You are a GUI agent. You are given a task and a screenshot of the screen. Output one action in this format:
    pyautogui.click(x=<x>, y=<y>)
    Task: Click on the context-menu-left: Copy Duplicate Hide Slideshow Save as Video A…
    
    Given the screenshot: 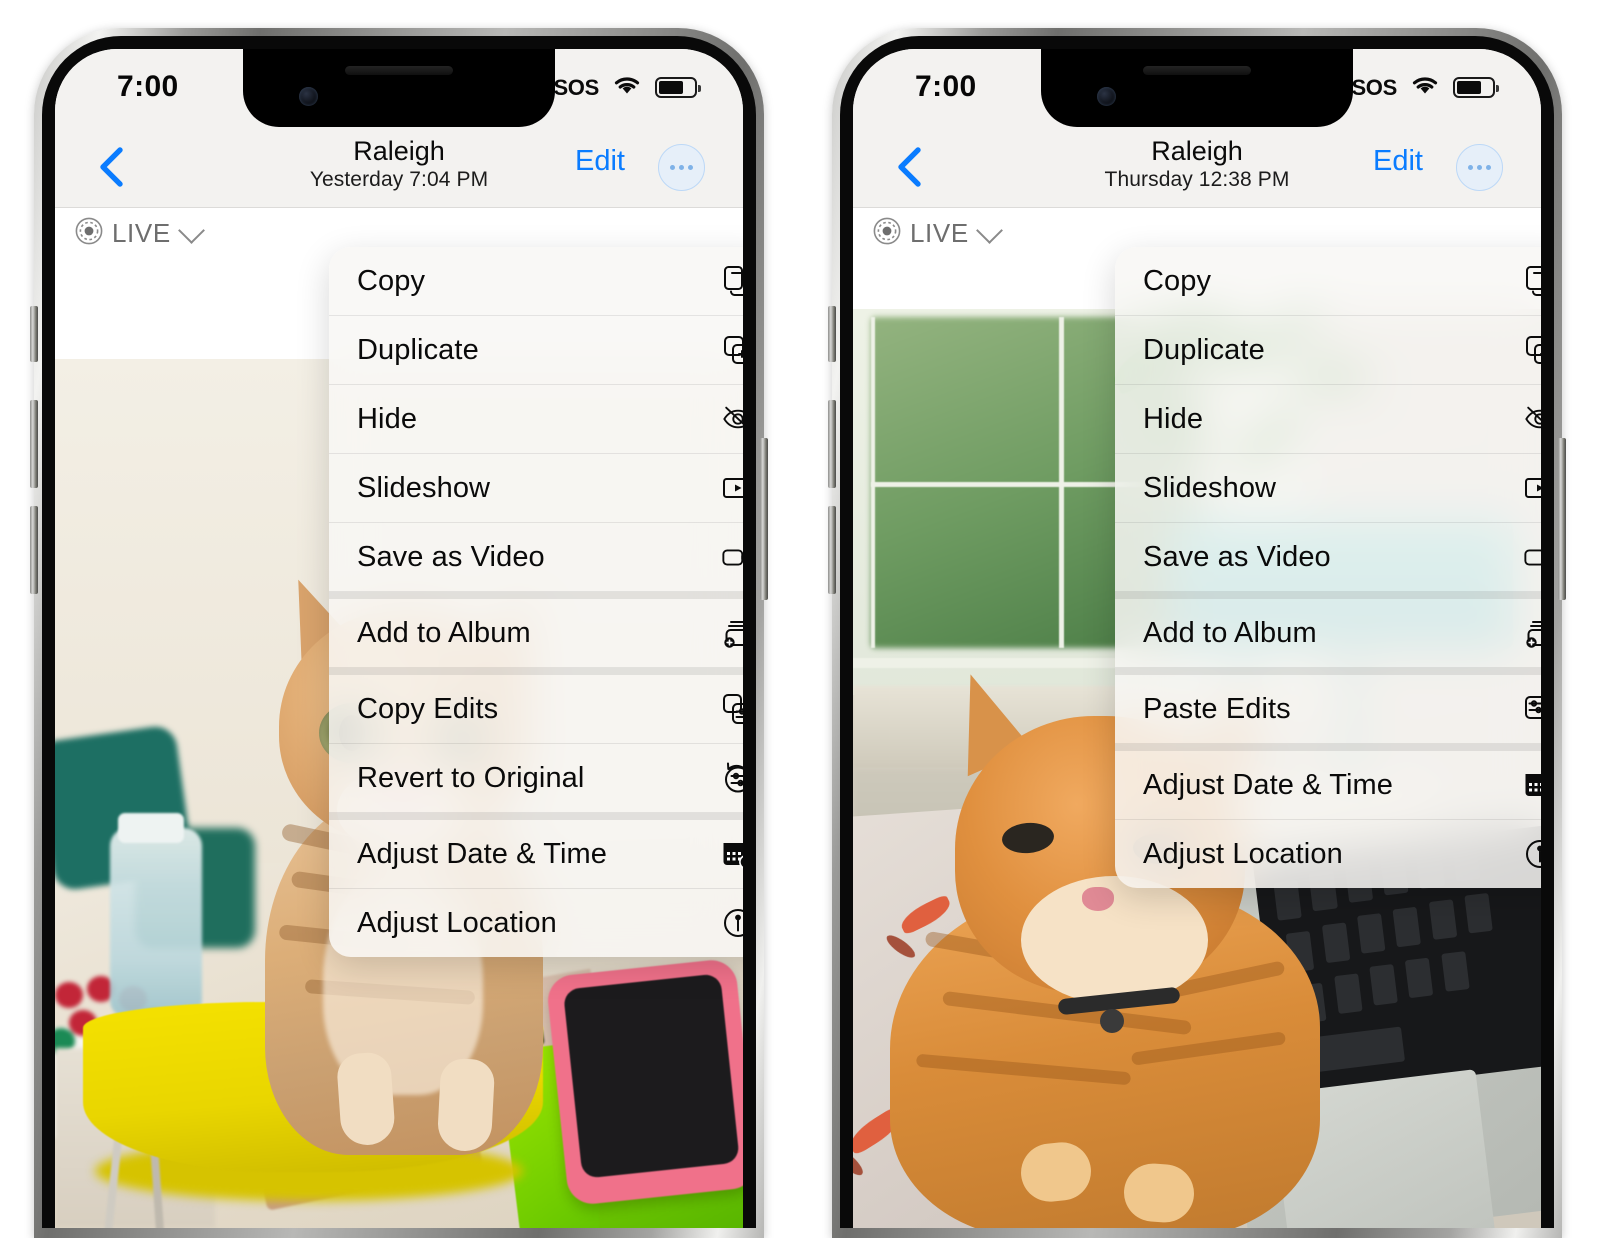 What is the action you would take?
    pyautogui.click(x=536, y=602)
    